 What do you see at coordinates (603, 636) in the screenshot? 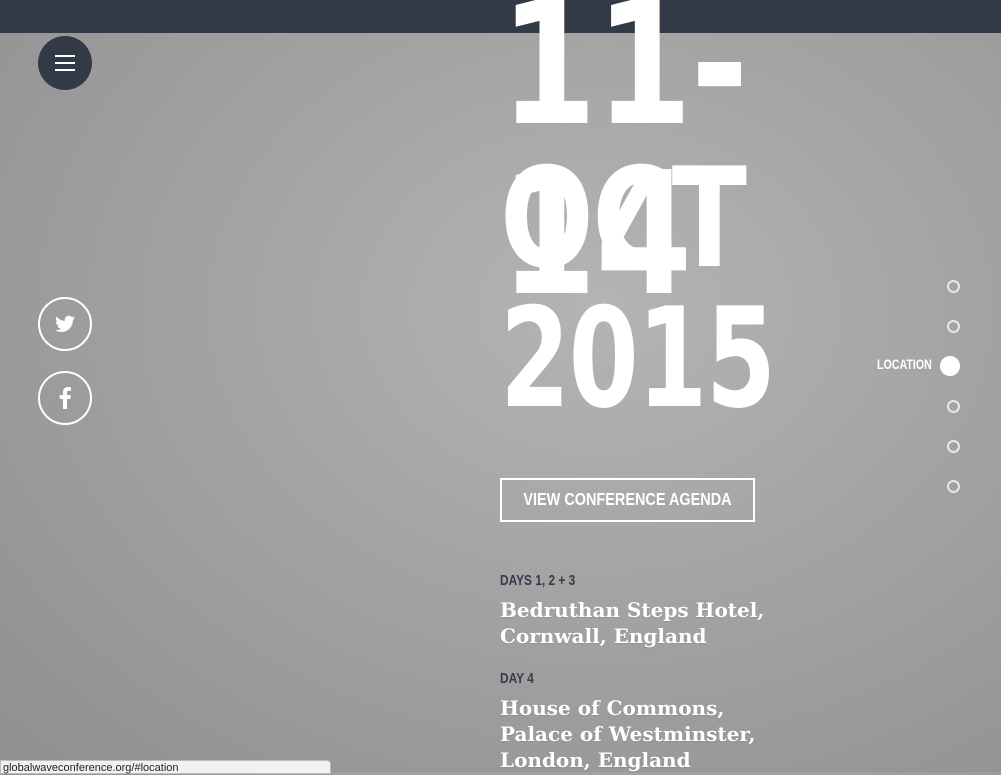
I see `venue-line: Cornwall, England` at bounding box center [603, 636].